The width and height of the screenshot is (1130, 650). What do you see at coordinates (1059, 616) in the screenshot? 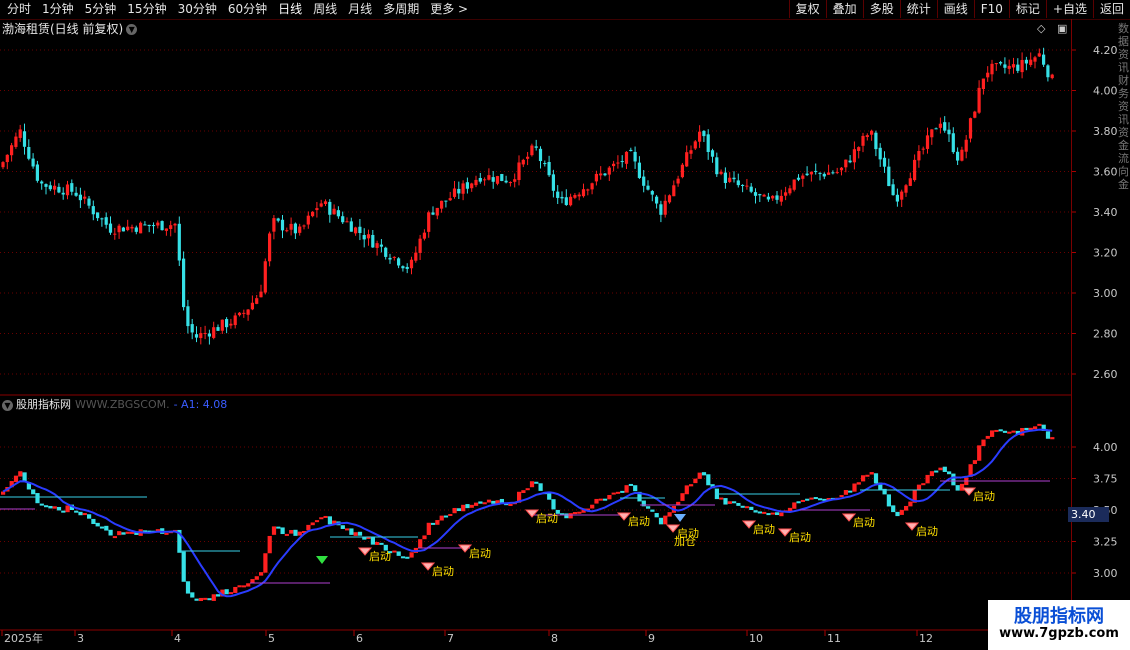
I see `watermark-title: 股朋指标网` at bounding box center [1059, 616].